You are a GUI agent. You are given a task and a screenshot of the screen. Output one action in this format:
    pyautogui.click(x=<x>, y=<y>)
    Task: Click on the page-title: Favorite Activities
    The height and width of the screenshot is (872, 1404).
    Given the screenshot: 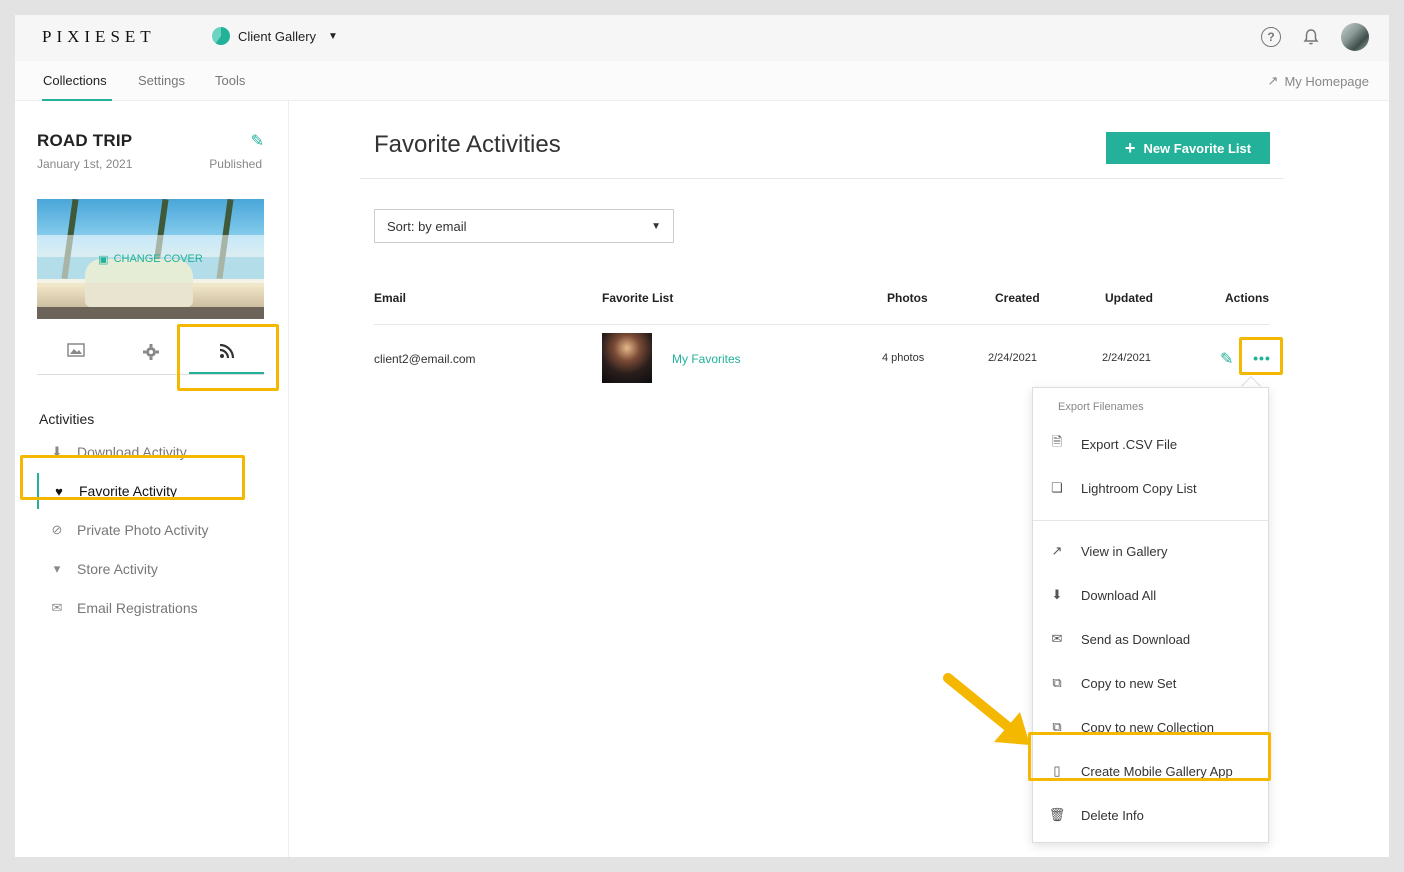 What is the action you would take?
    pyautogui.click(x=467, y=144)
    